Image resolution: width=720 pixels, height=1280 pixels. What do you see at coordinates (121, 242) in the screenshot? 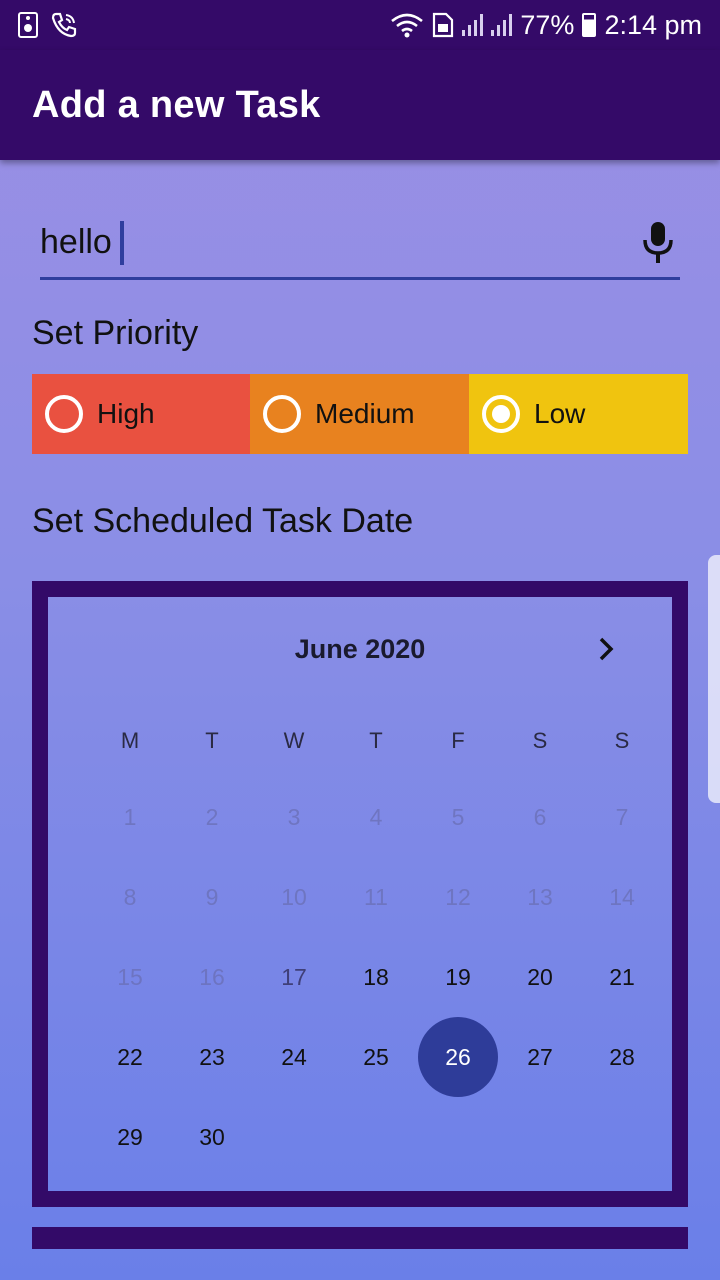
I see `text-cursor` at bounding box center [121, 242].